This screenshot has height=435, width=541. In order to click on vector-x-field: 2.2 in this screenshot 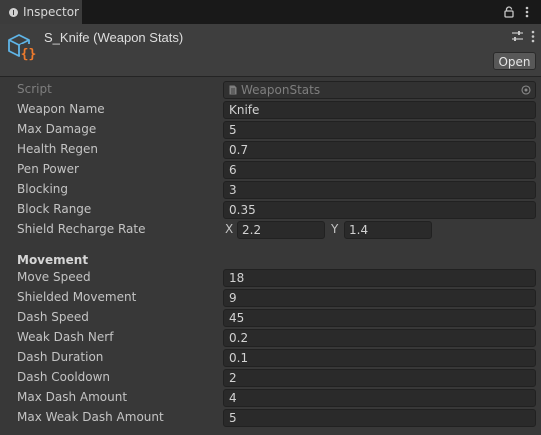, I will do `click(281, 230)`.